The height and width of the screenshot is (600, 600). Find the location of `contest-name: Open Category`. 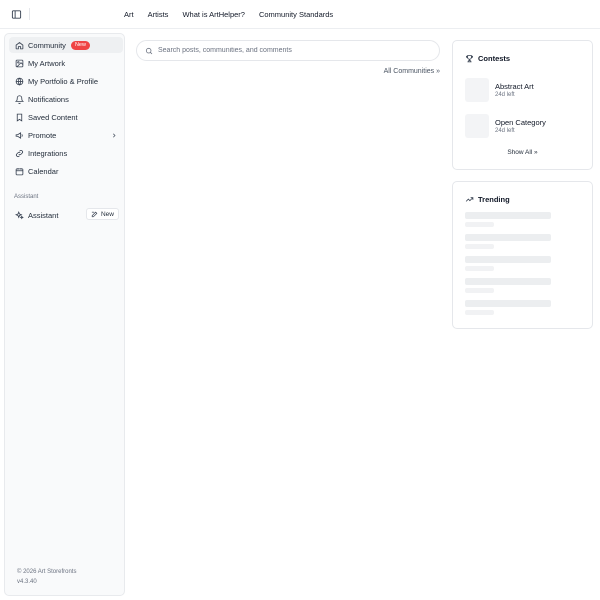

contest-name: Open Category is located at coordinates (520, 122).